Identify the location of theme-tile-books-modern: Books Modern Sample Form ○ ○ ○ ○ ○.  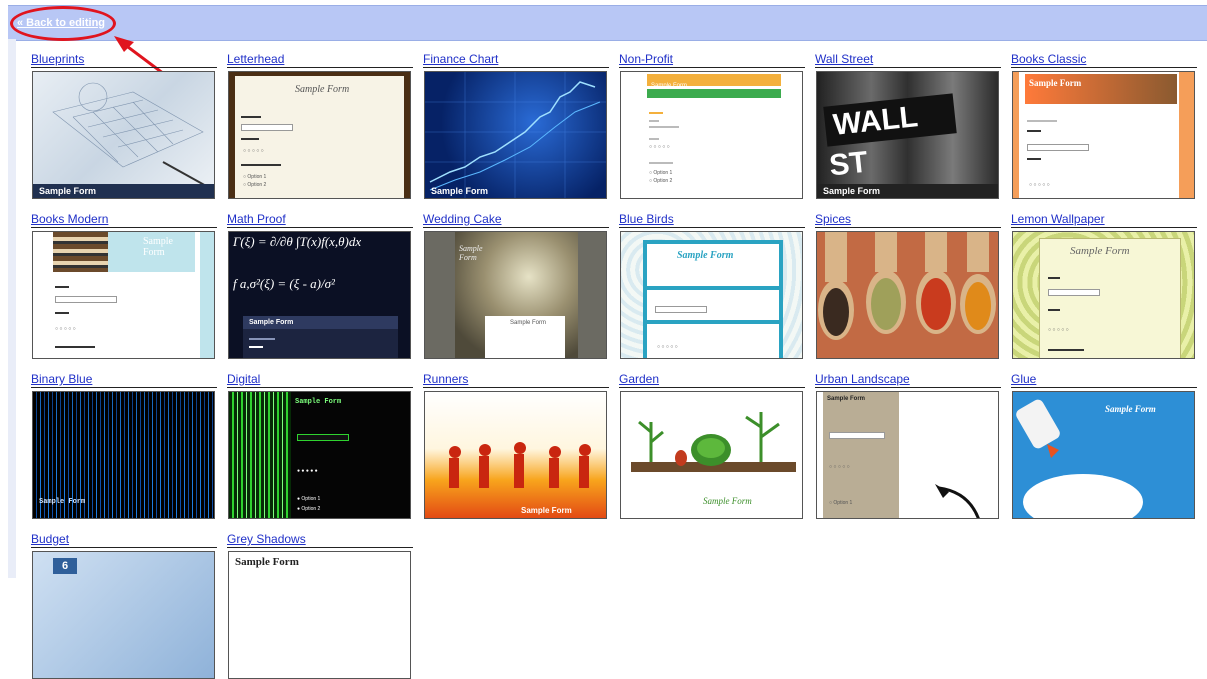
(124, 285).